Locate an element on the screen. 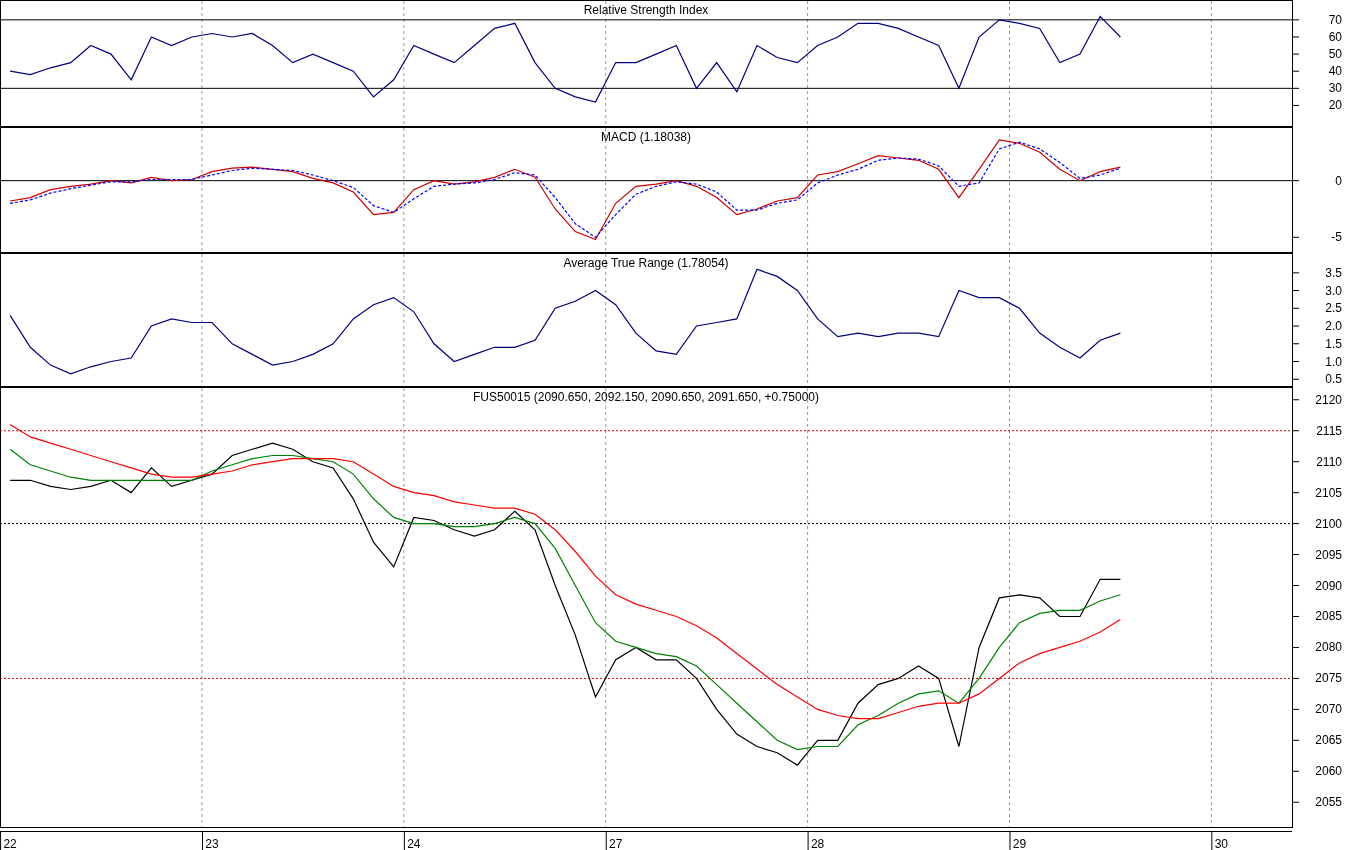 The image size is (1348, 850). y-tick-label: 2060 is located at coordinates (1328, 771).